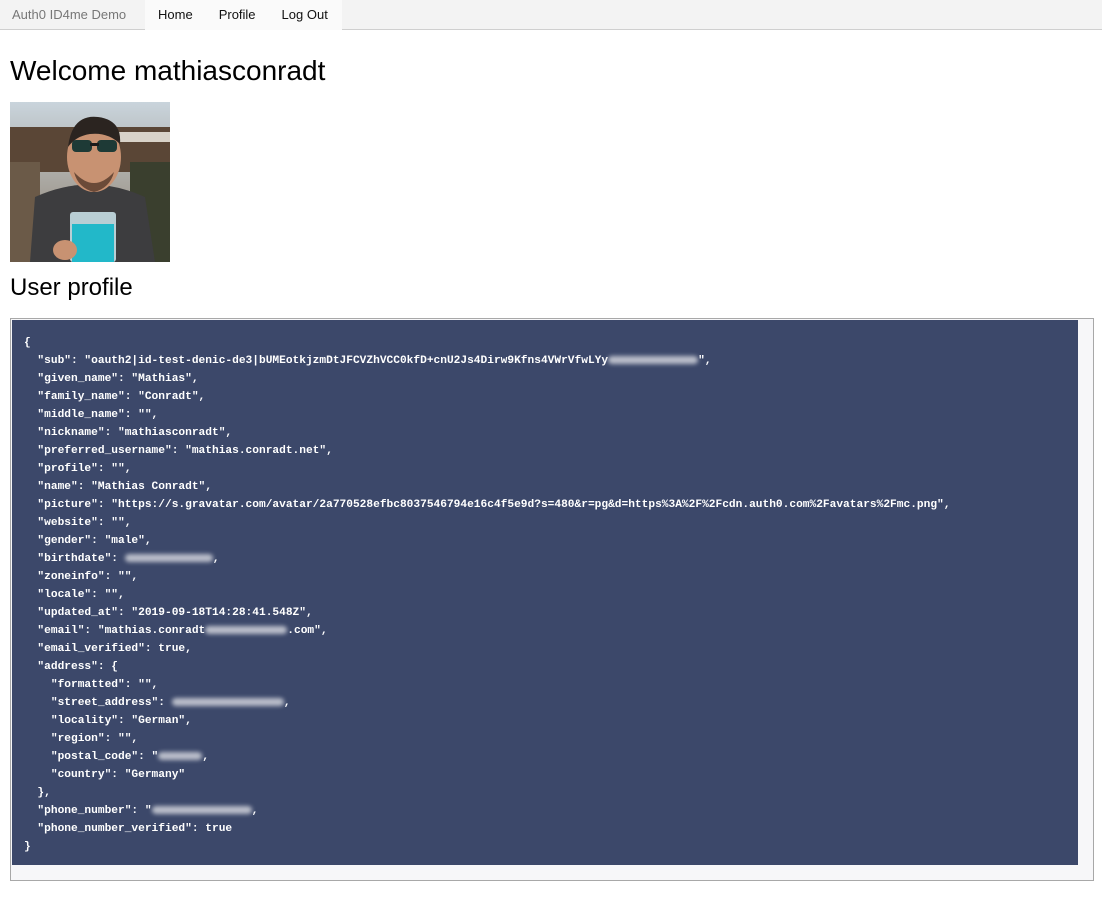 Image resolution: width=1102 pixels, height=900 pixels. What do you see at coordinates (157, 703) in the screenshot?
I see `json-line: "street_address": ,` at bounding box center [157, 703].